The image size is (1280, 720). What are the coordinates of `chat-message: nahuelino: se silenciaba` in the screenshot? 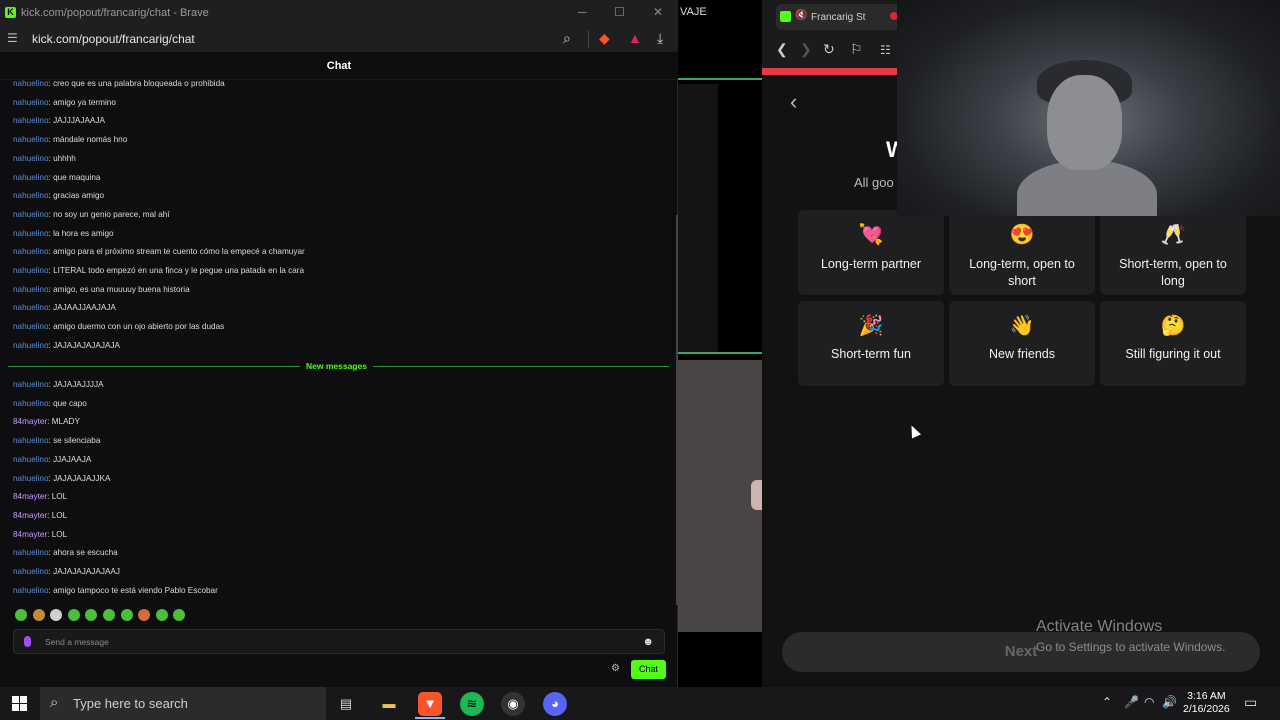 It's located at (56, 440).